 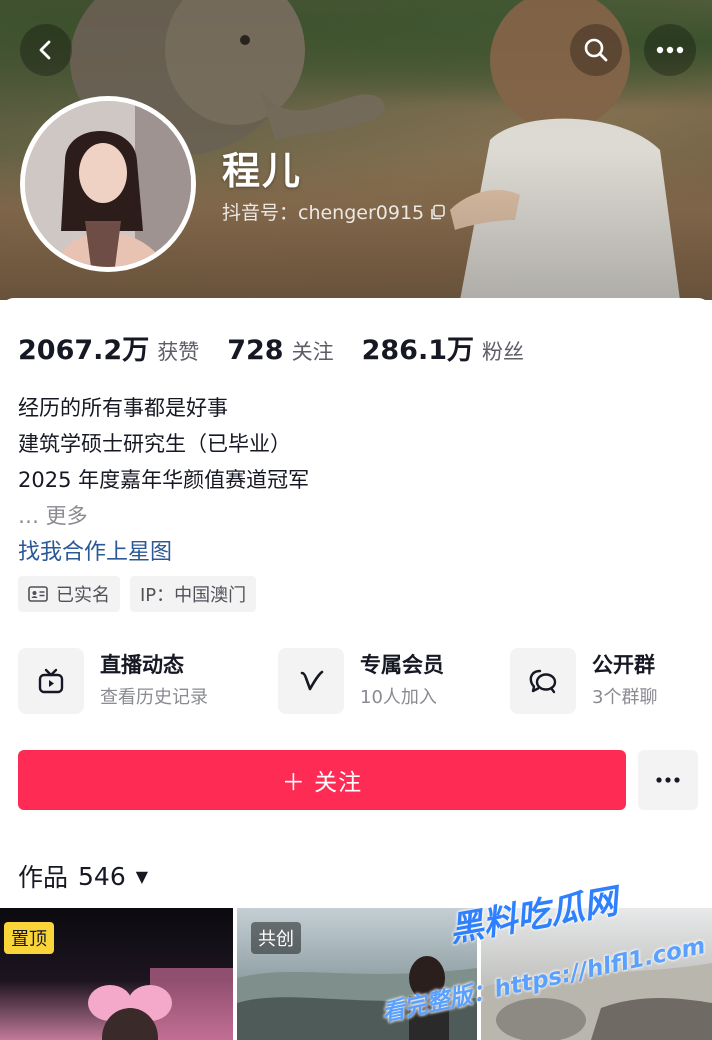 What do you see at coordinates (596, 1001) in the screenshot?
I see `thumbnail-image` at bounding box center [596, 1001].